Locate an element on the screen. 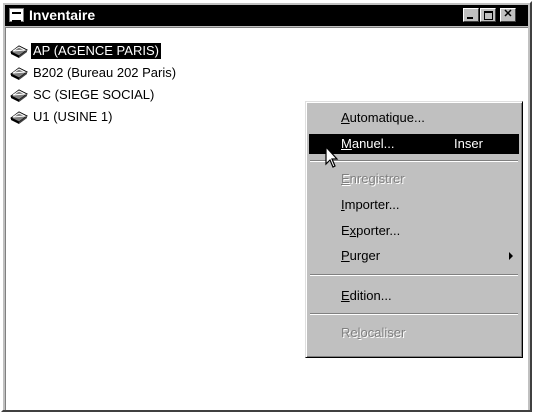 This screenshot has height=415, width=534. maximize-icon is located at coordinates (488, 15).